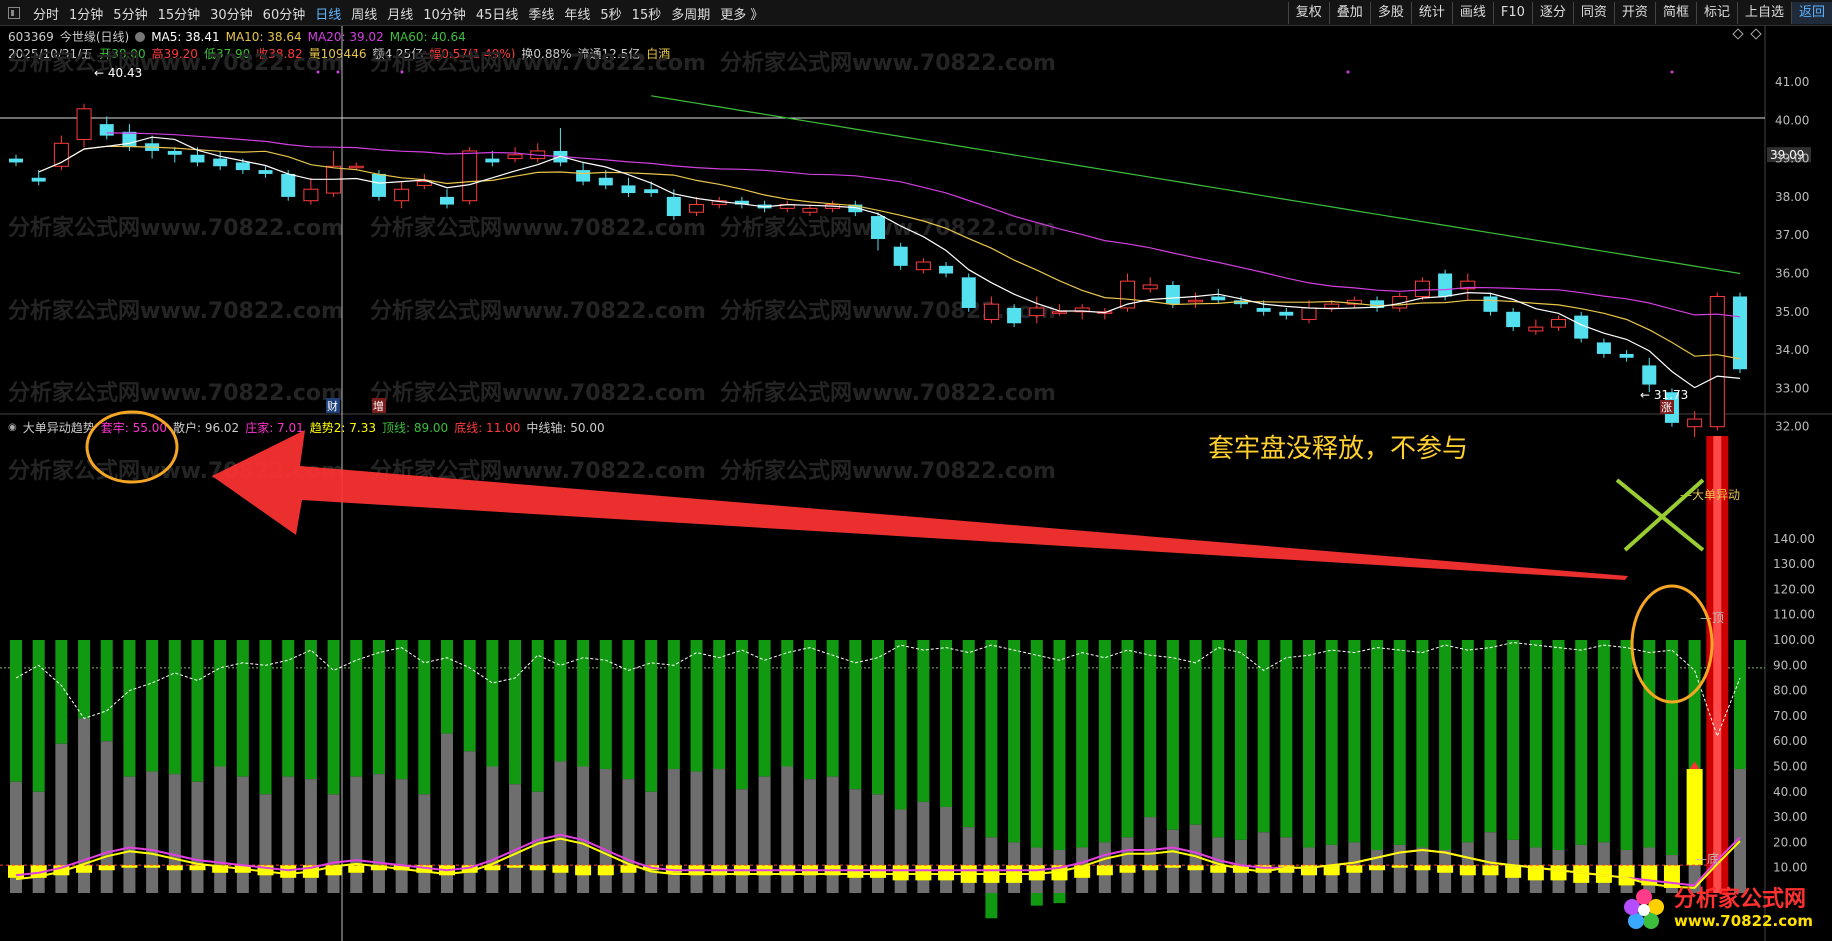 Image resolution: width=1832 pixels, height=941 pixels. I want to click on period-tab: 多周期, so click(690, 13).